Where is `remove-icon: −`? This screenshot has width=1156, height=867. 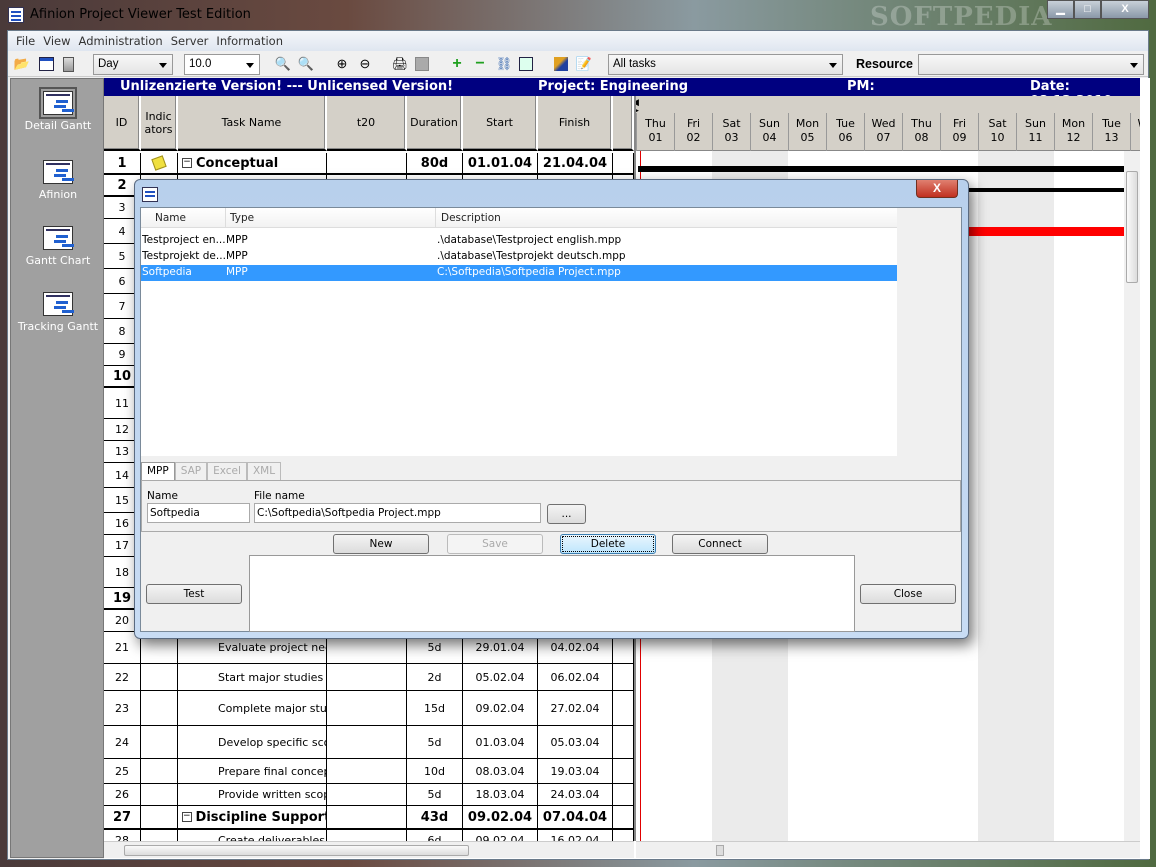 remove-icon: − is located at coordinates (480, 64).